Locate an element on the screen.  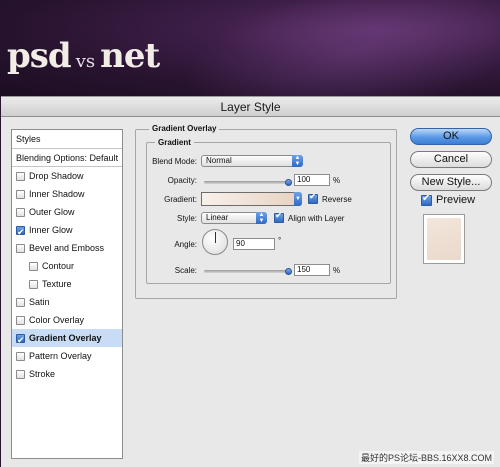
texture-checkbox is located at coordinates (33, 284).